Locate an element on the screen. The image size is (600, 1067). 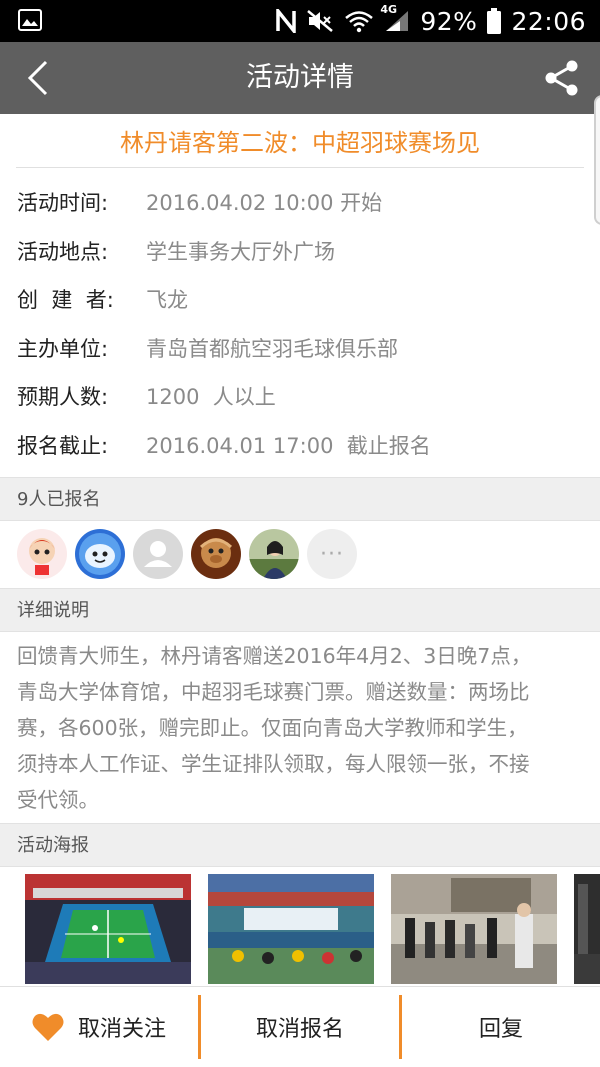
event-title: 林丹请客第二波：中超羽球赛场见 is located at coordinates (300, 141).